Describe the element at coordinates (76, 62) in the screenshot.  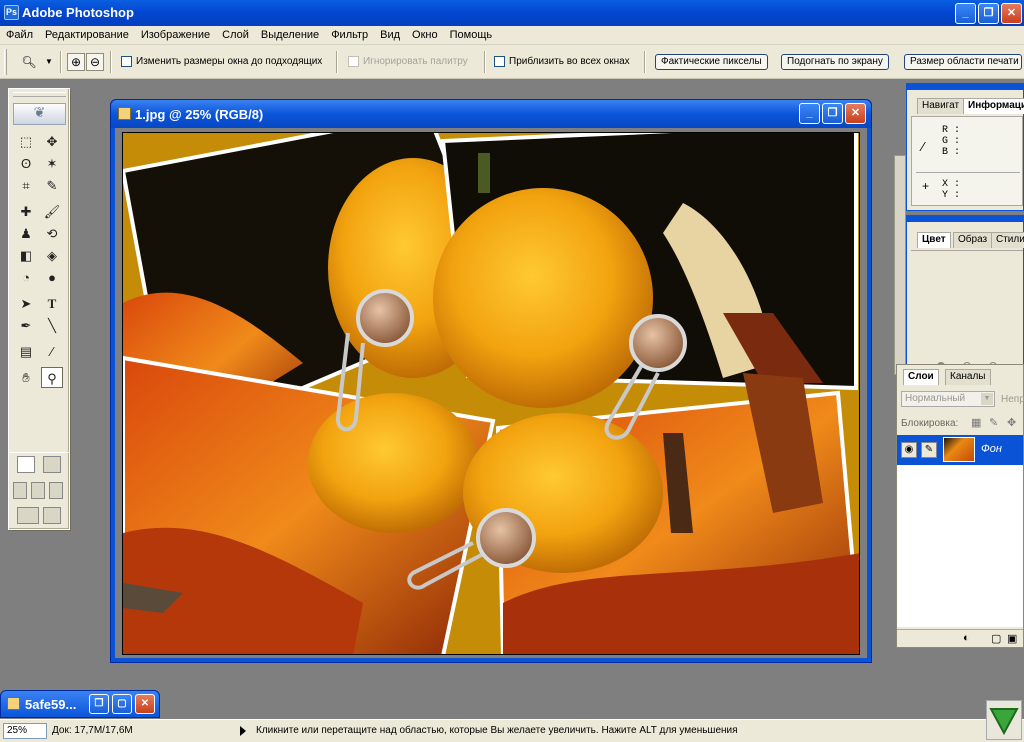
I see `zoom-in-icon: ⊕` at that location.